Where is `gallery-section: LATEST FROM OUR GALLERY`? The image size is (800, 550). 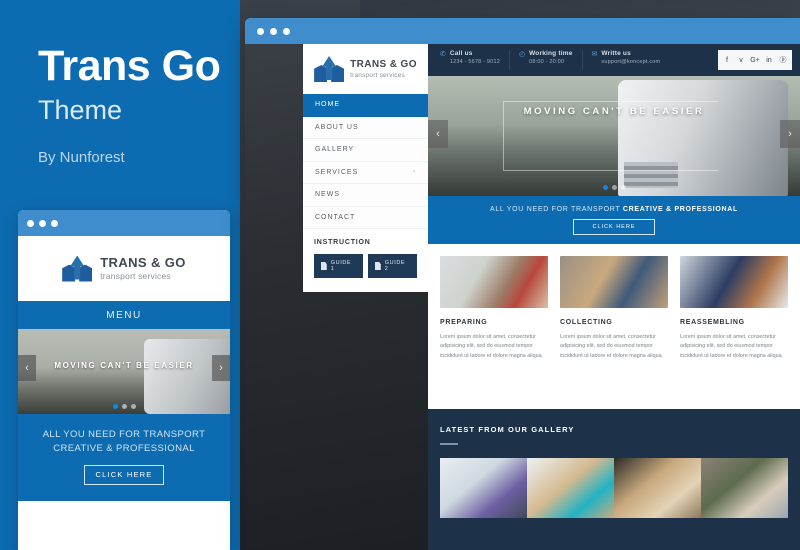 gallery-section: LATEST FROM OUR GALLERY is located at coordinates (614, 479).